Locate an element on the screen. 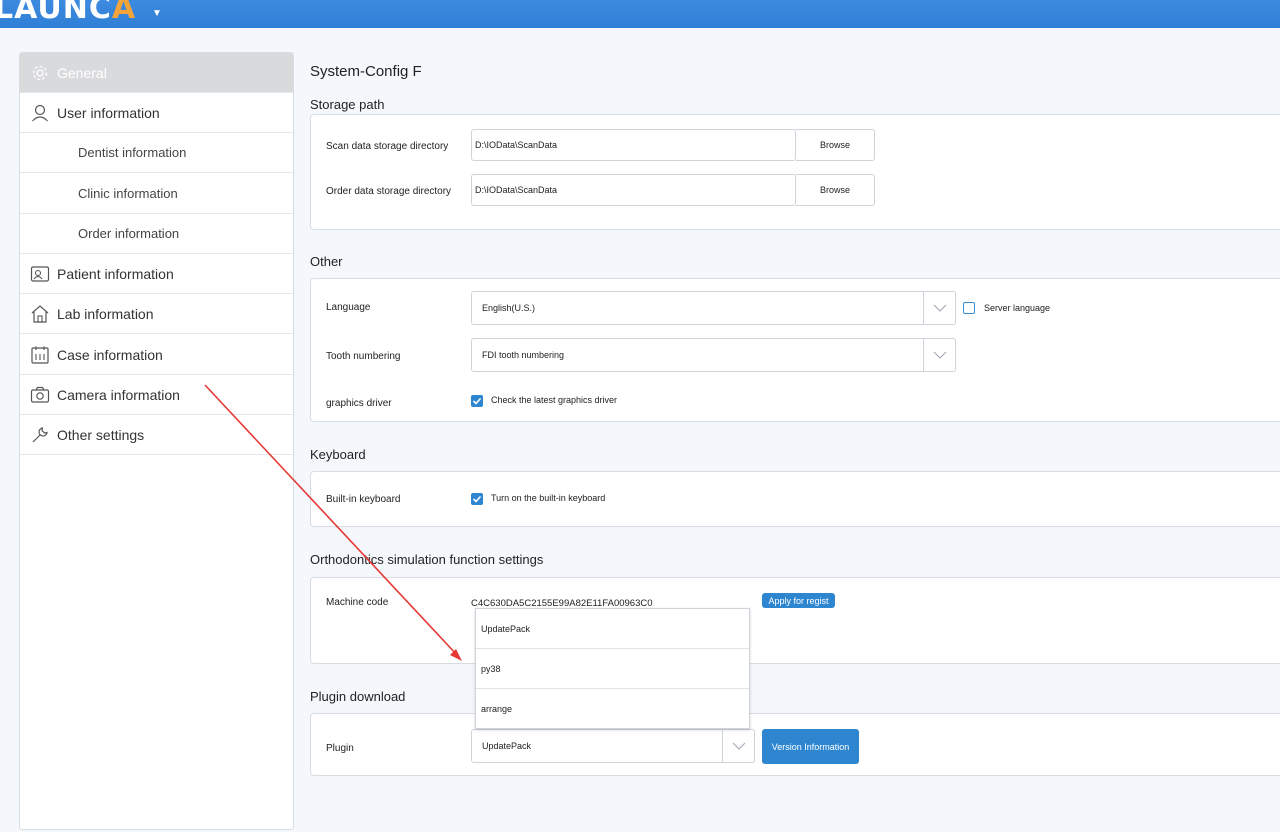 This screenshot has width=1280, height=832. tooth-numbering-select-value: FDI tooth numbering is located at coordinates (523, 355).